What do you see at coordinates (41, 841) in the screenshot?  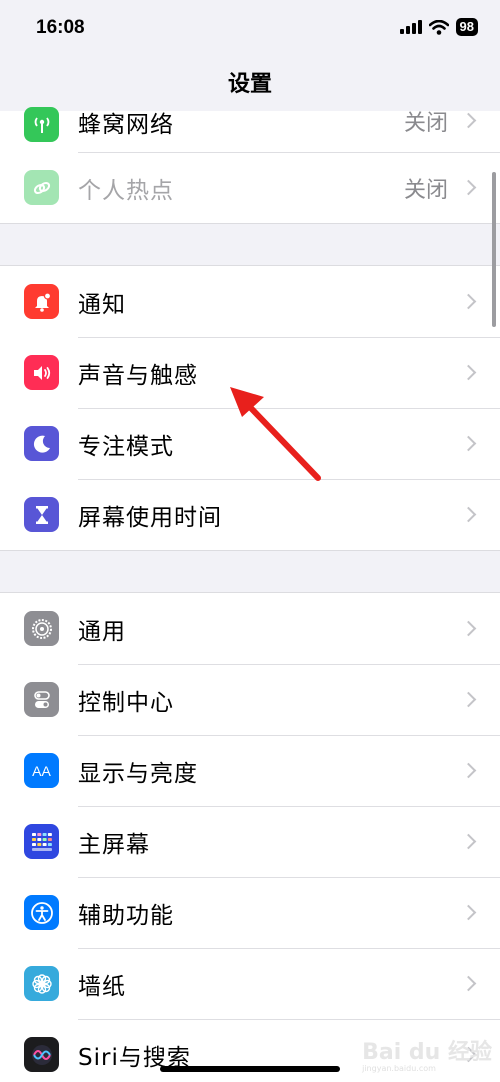 I see `home-screen-icon` at bounding box center [41, 841].